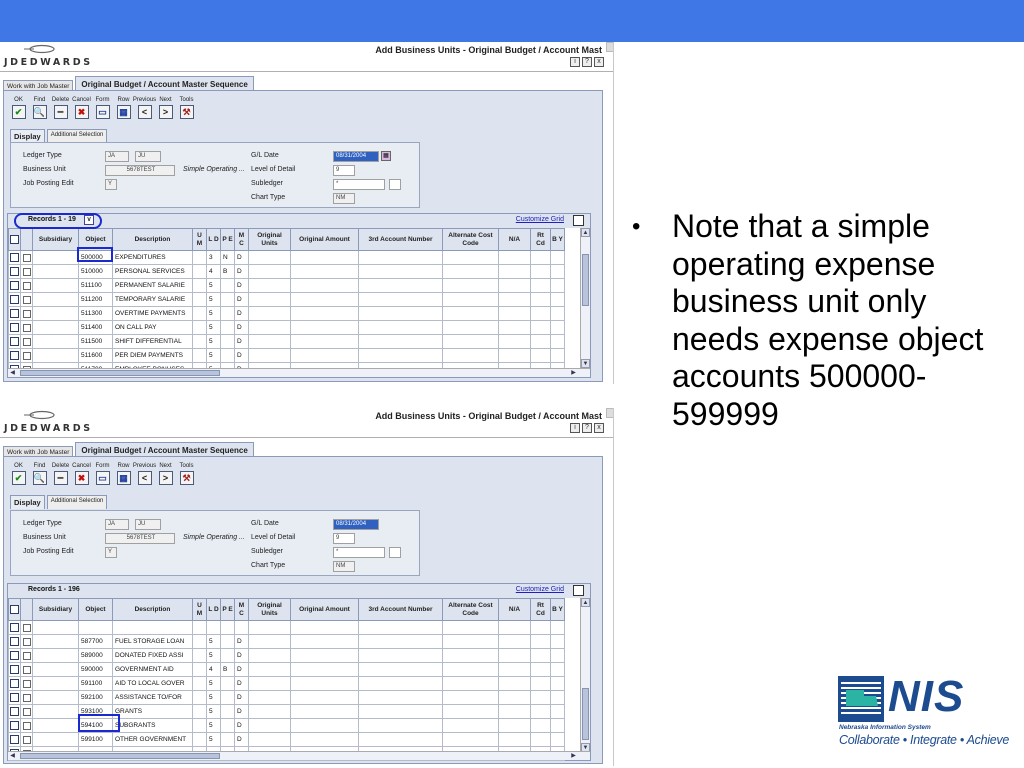  Describe the element at coordinates (356, 156) in the screenshot. I see `gl-date-field: 08/31/2004` at that location.